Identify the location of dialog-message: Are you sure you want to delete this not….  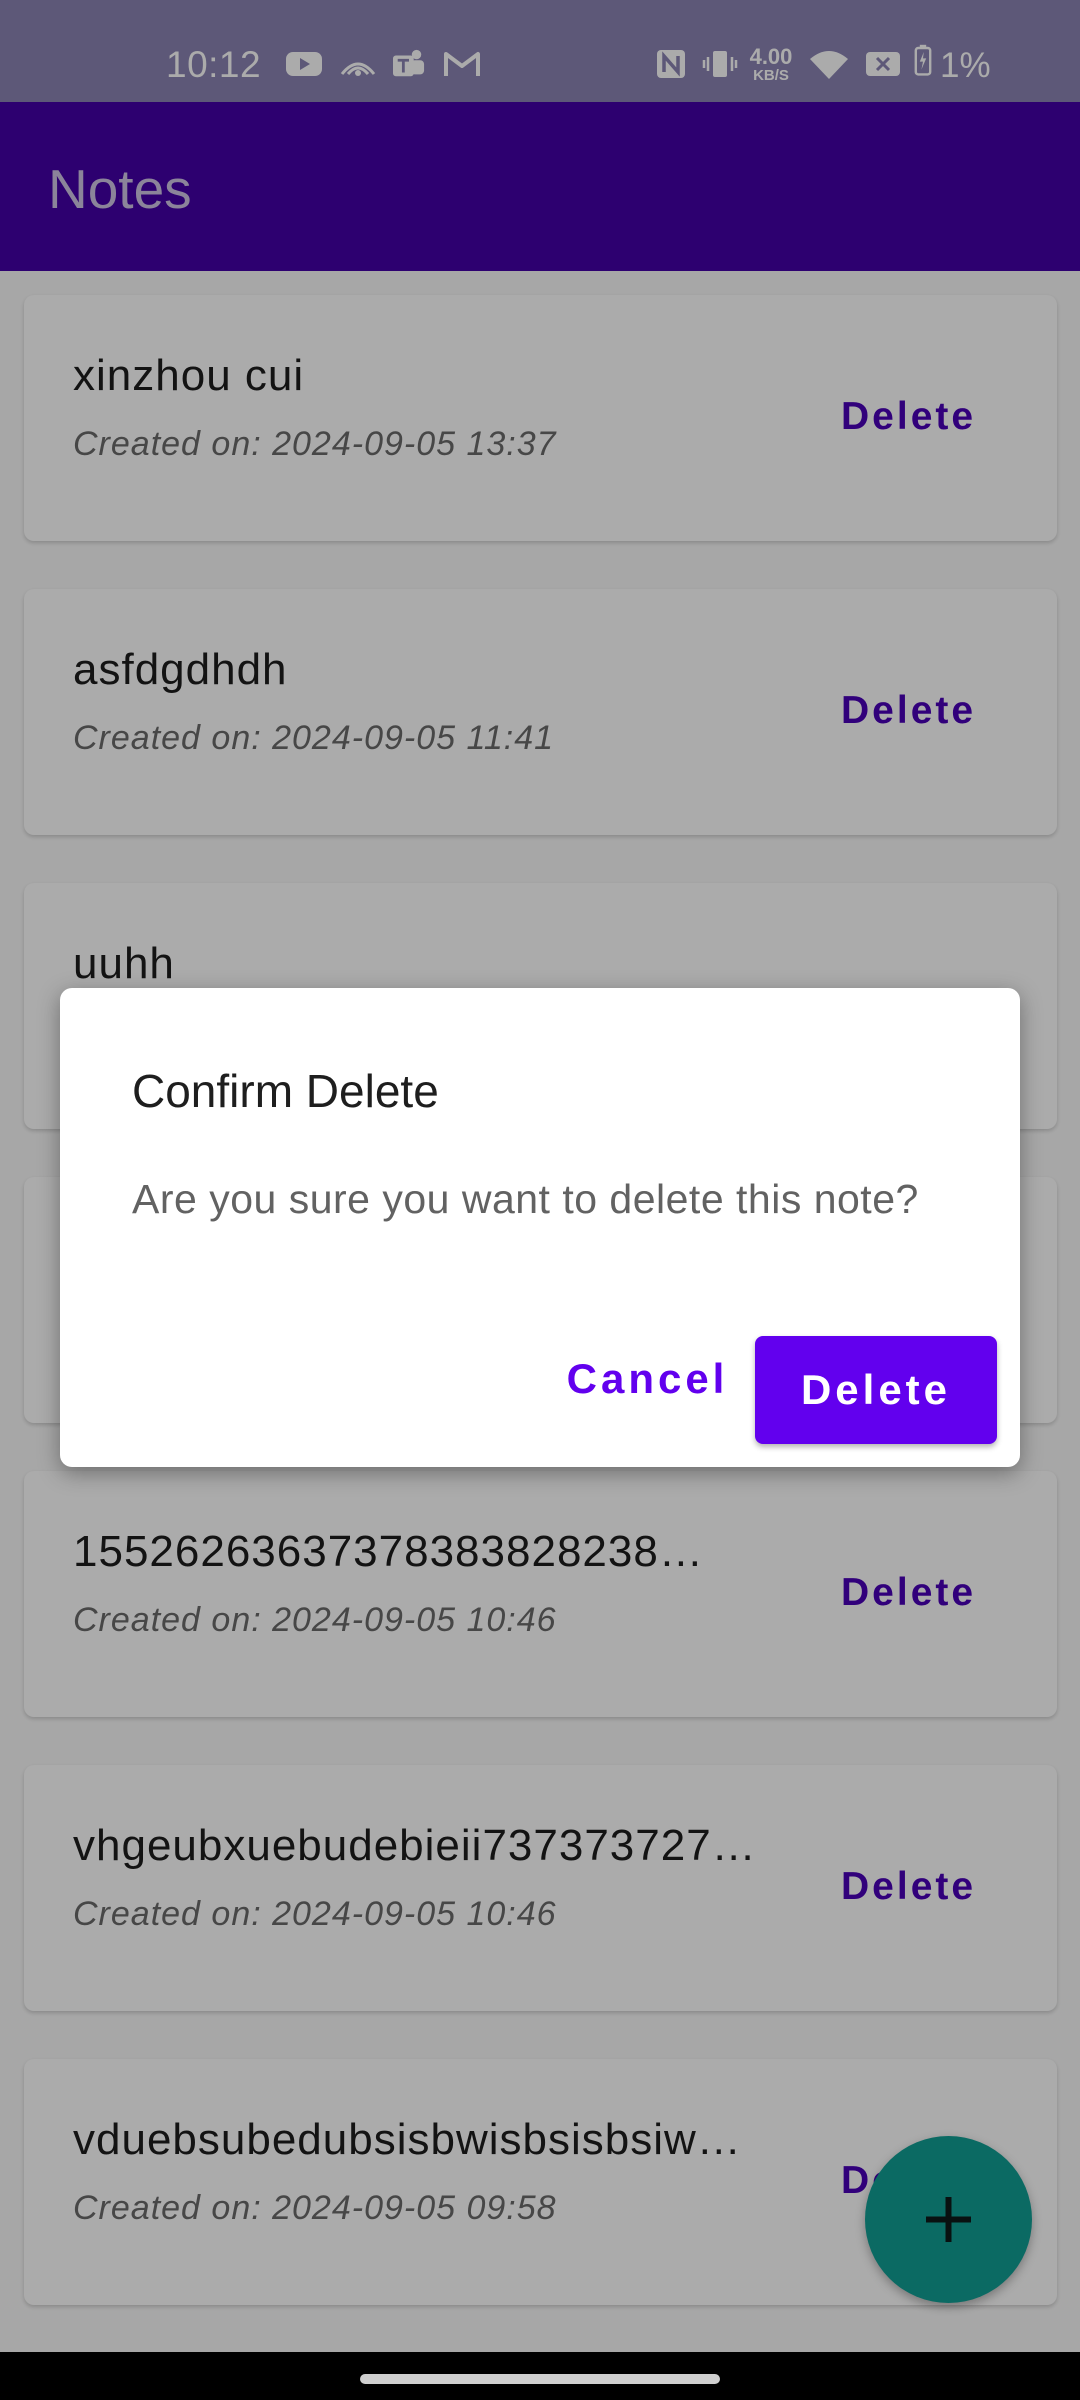
(525, 1199).